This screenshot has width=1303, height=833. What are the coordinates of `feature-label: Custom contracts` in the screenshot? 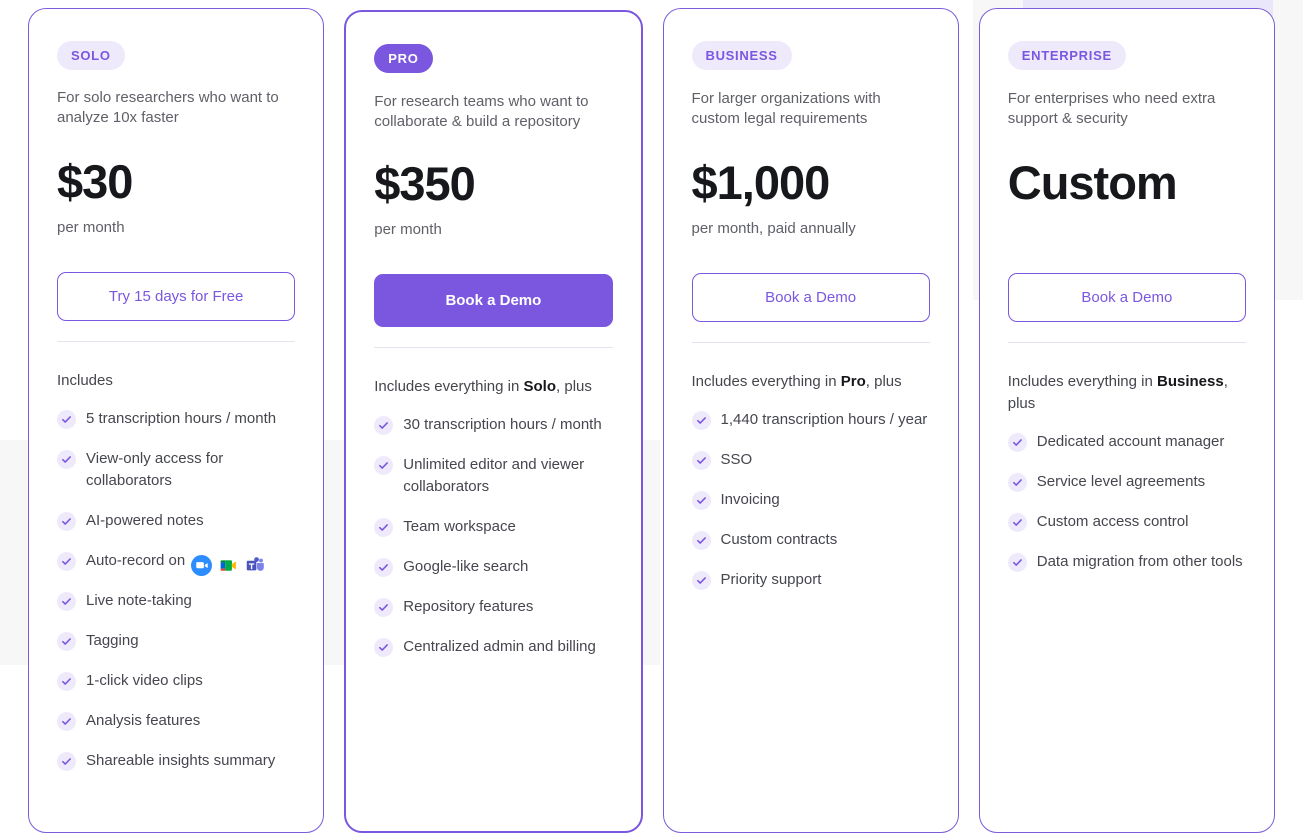 It's located at (779, 539).